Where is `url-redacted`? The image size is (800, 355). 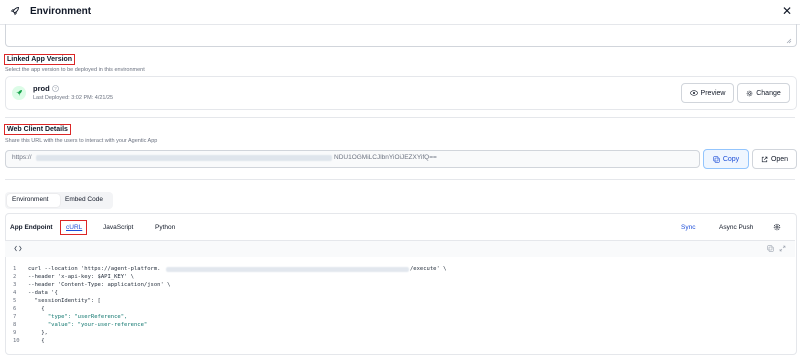 url-redacted is located at coordinates (184, 158).